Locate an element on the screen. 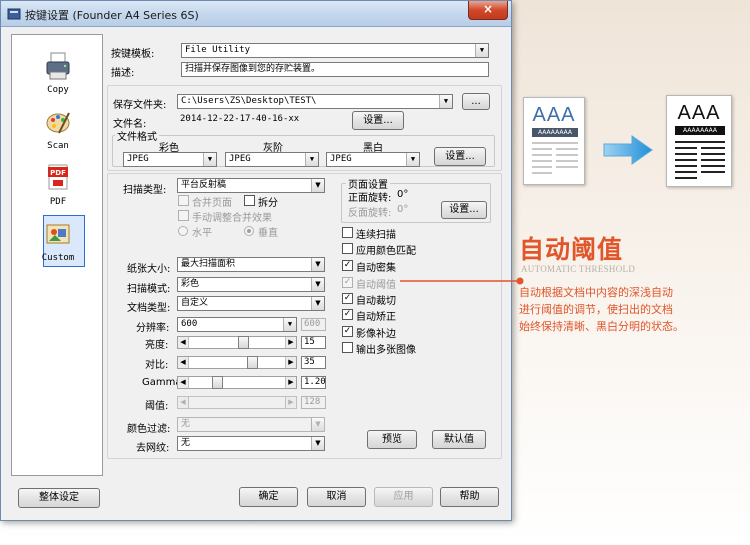 This screenshot has width=750, height=545. template-label: 按键模板: is located at coordinates (133, 54).